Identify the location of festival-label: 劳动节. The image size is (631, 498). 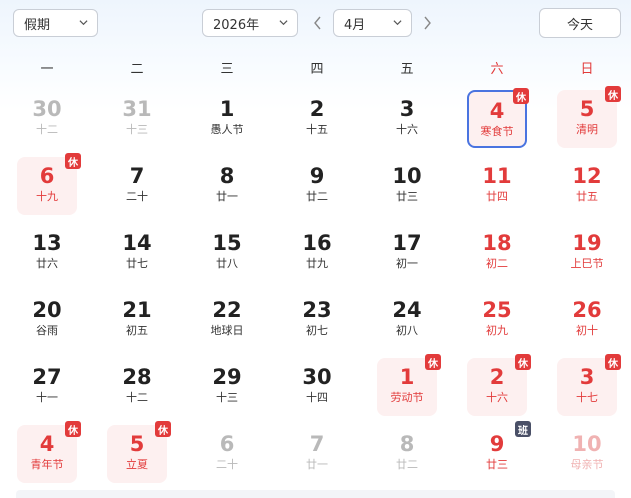
(407, 397).